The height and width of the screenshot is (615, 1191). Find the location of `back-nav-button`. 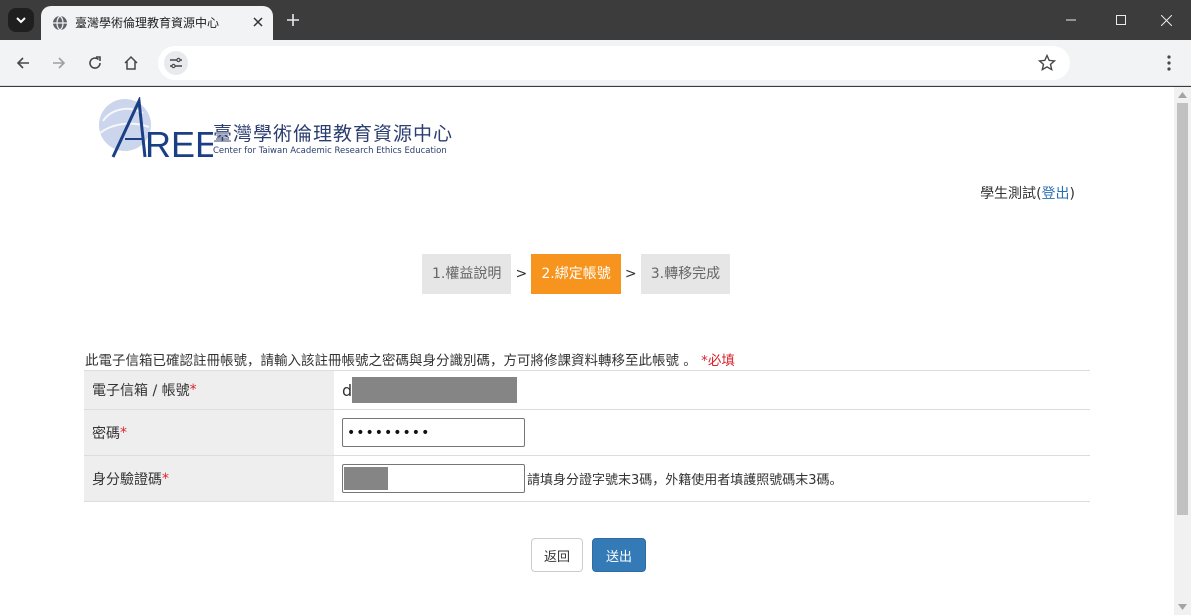

back-nav-button is located at coordinates (23, 63).